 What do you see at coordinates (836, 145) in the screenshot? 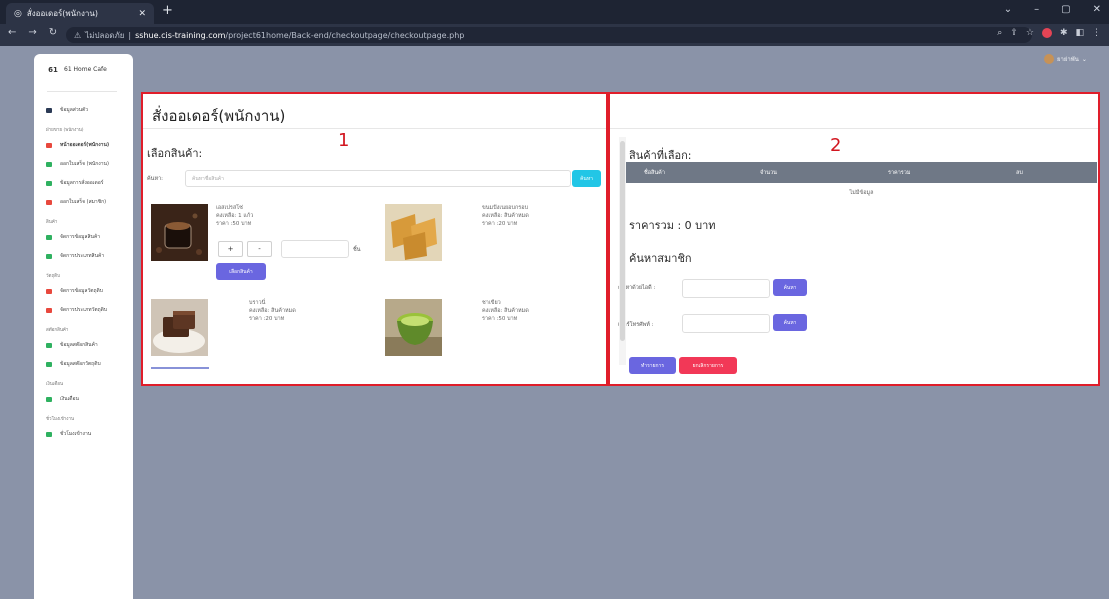
I see `annotation-label-2: 2` at bounding box center [836, 145].